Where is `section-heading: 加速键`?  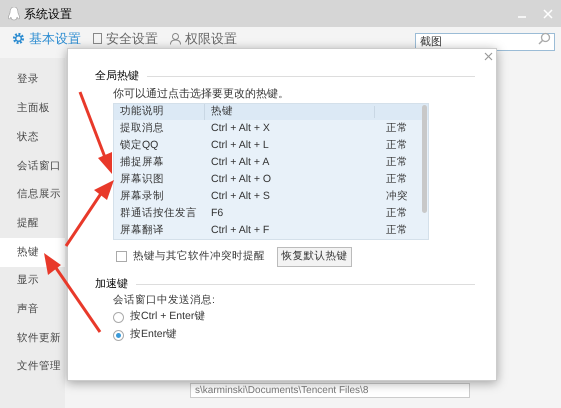 section-heading: 加速键 is located at coordinates (111, 284).